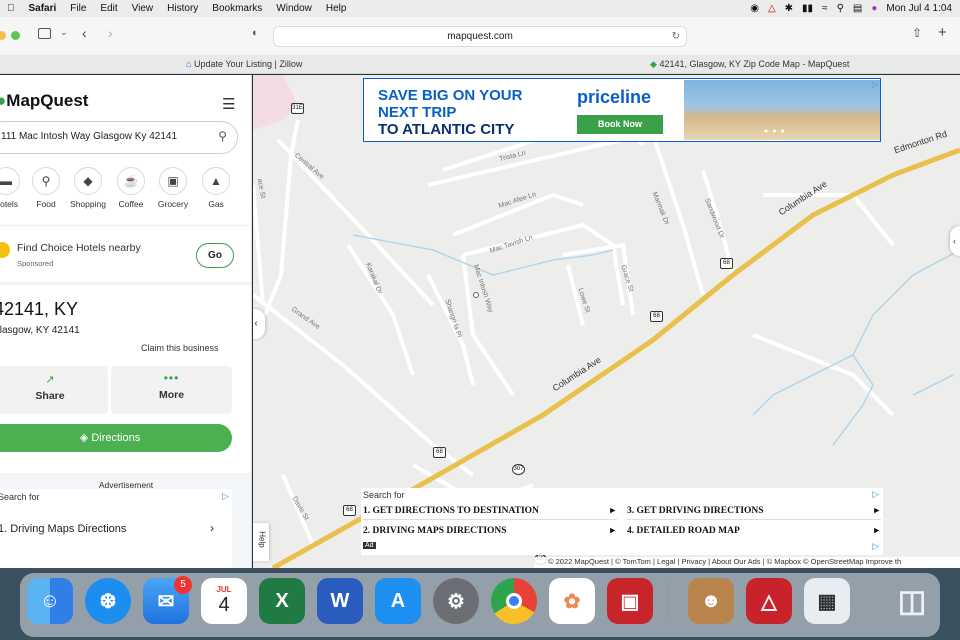  What do you see at coordinates (857, 8) in the screenshot?
I see `control-center-icon: ▤` at bounding box center [857, 8].